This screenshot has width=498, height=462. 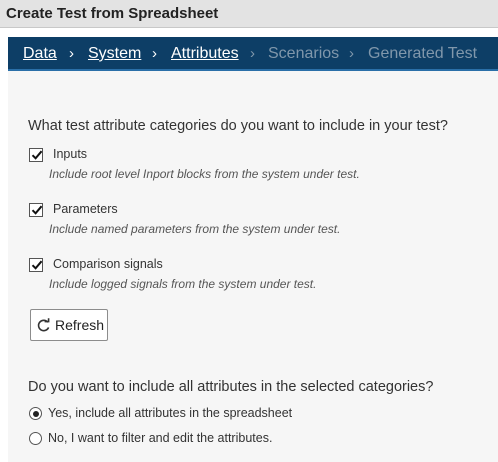 What do you see at coordinates (35, 438) in the screenshot?
I see `include-all-no-radio` at bounding box center [35, 438].